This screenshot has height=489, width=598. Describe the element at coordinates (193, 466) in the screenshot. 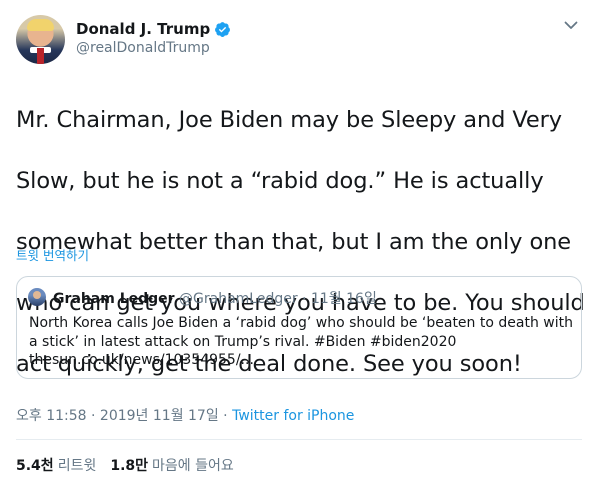

I see `likes-label: 마음에 들어요` at that location.